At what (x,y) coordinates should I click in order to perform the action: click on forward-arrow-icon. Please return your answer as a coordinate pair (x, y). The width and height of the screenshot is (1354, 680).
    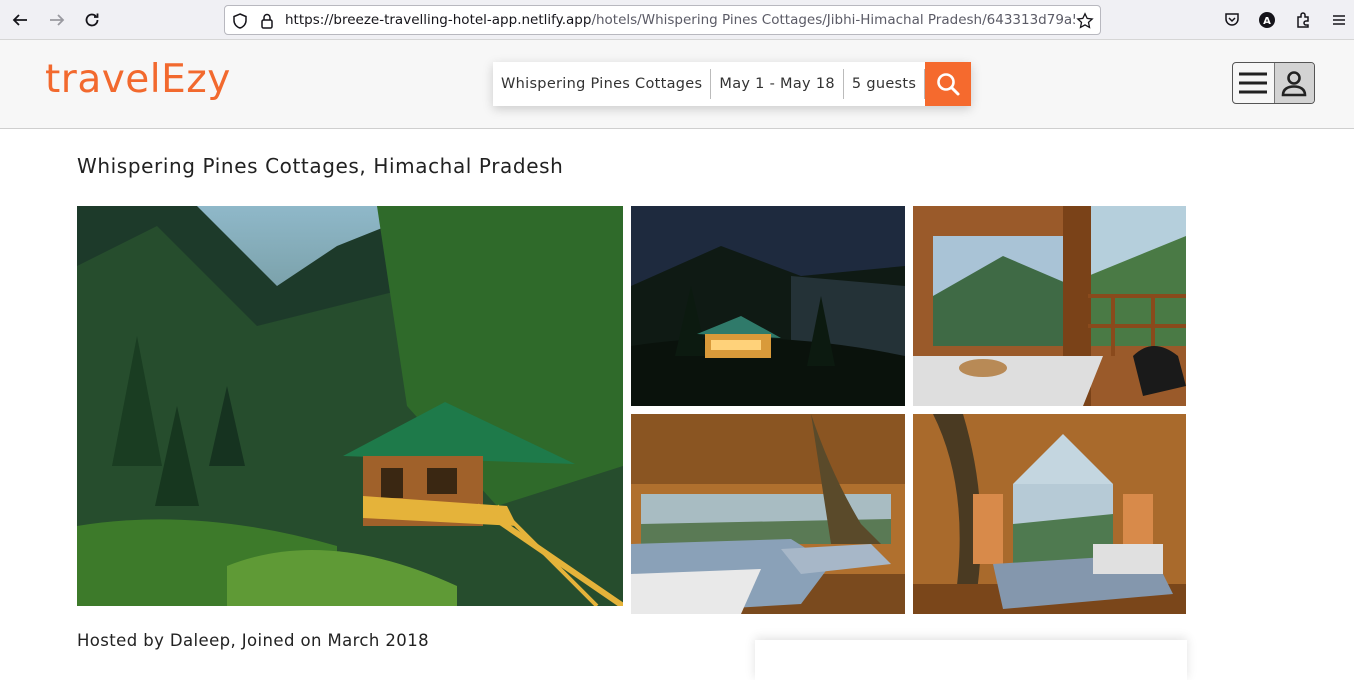
    Looking at the image, I should click on (57, 20).